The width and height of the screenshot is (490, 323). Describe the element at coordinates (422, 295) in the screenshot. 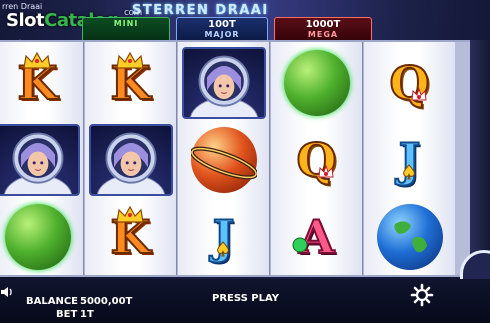

I see `settings-gear-icon` at that location.